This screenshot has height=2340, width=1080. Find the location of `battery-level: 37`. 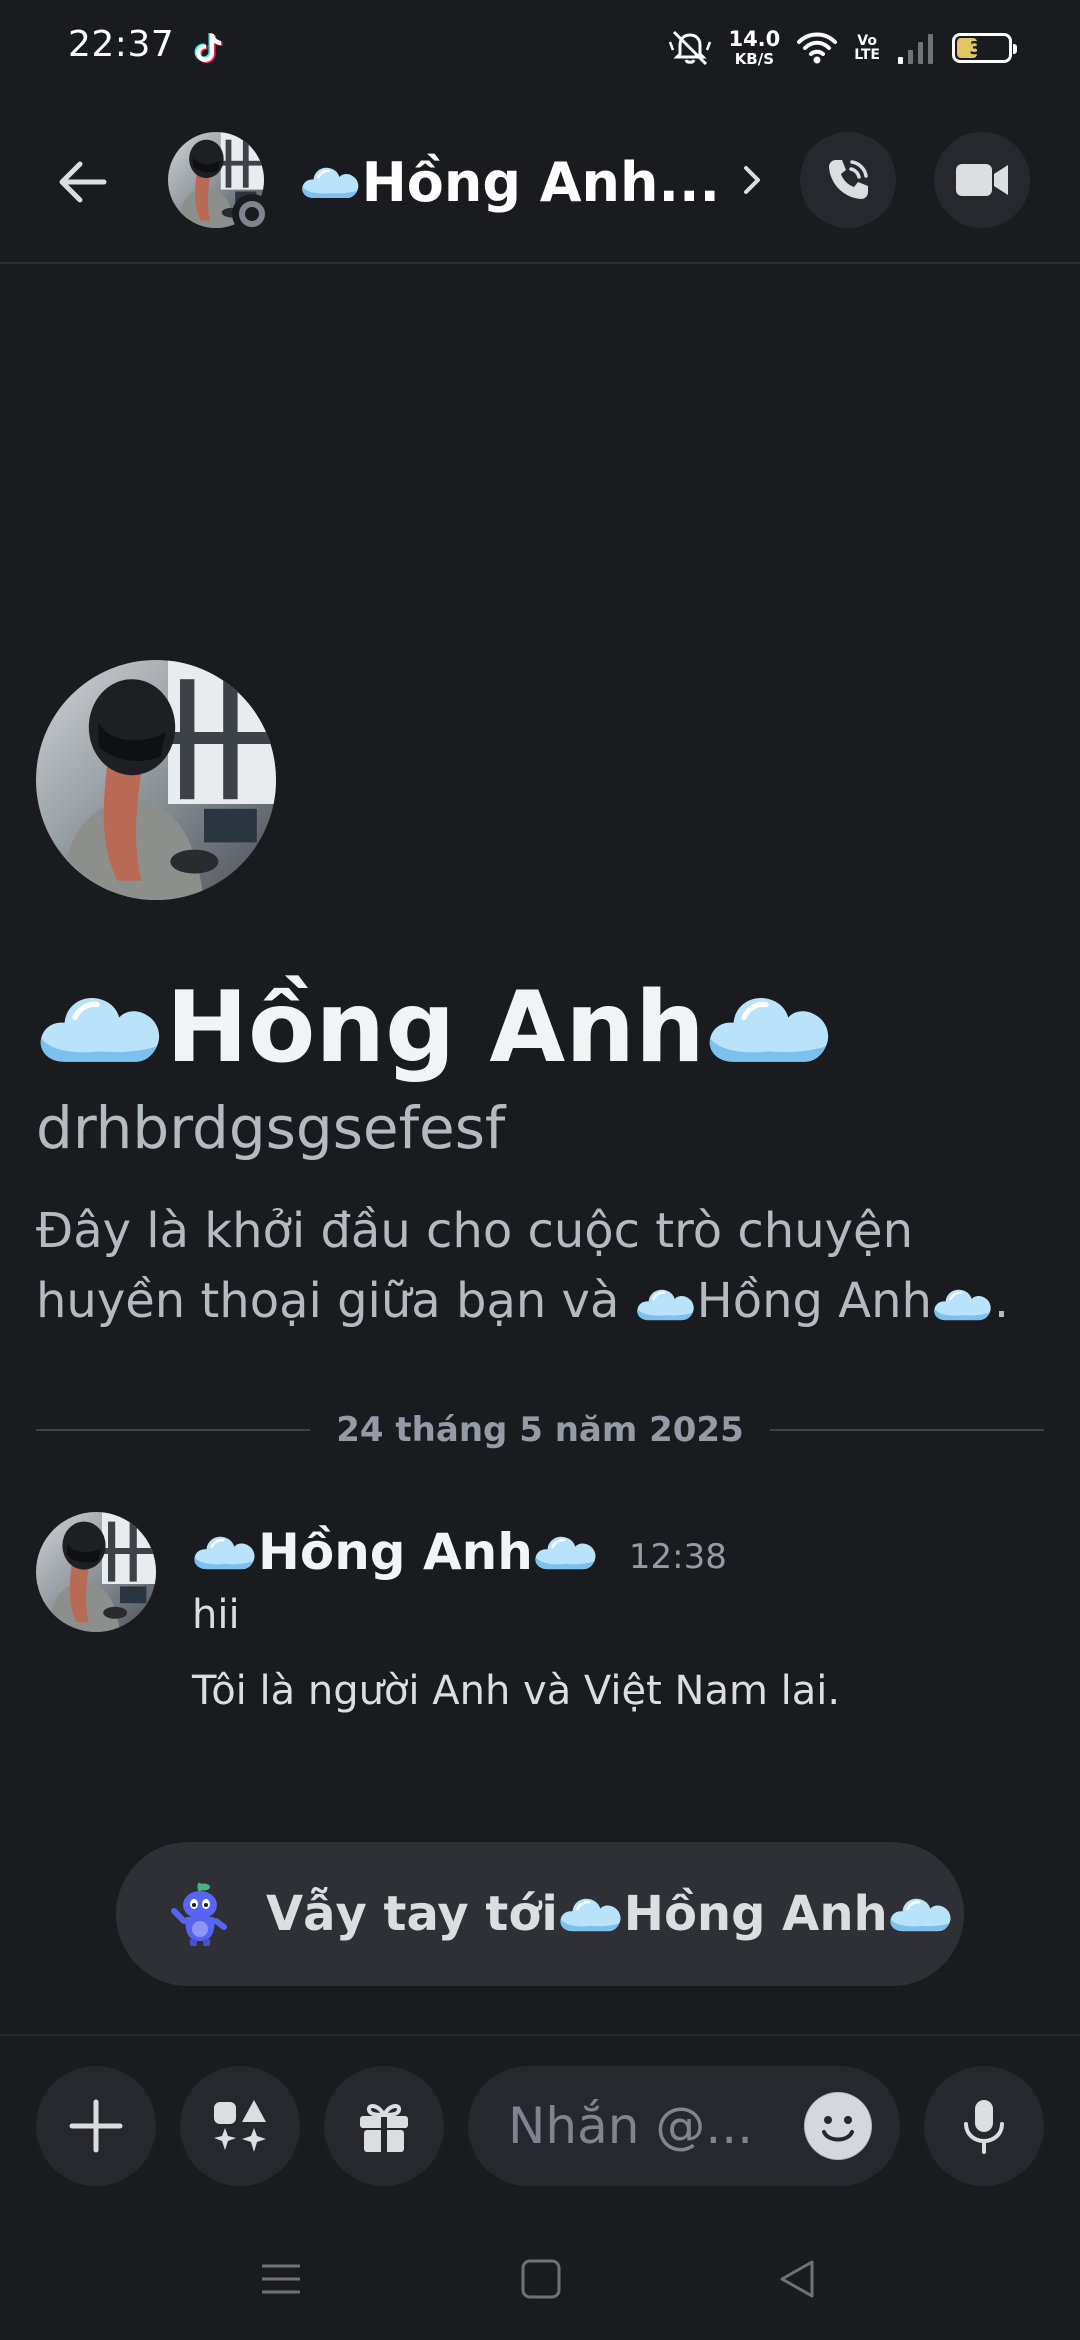

battery-level: 37 is located at coordinates (982, 48).